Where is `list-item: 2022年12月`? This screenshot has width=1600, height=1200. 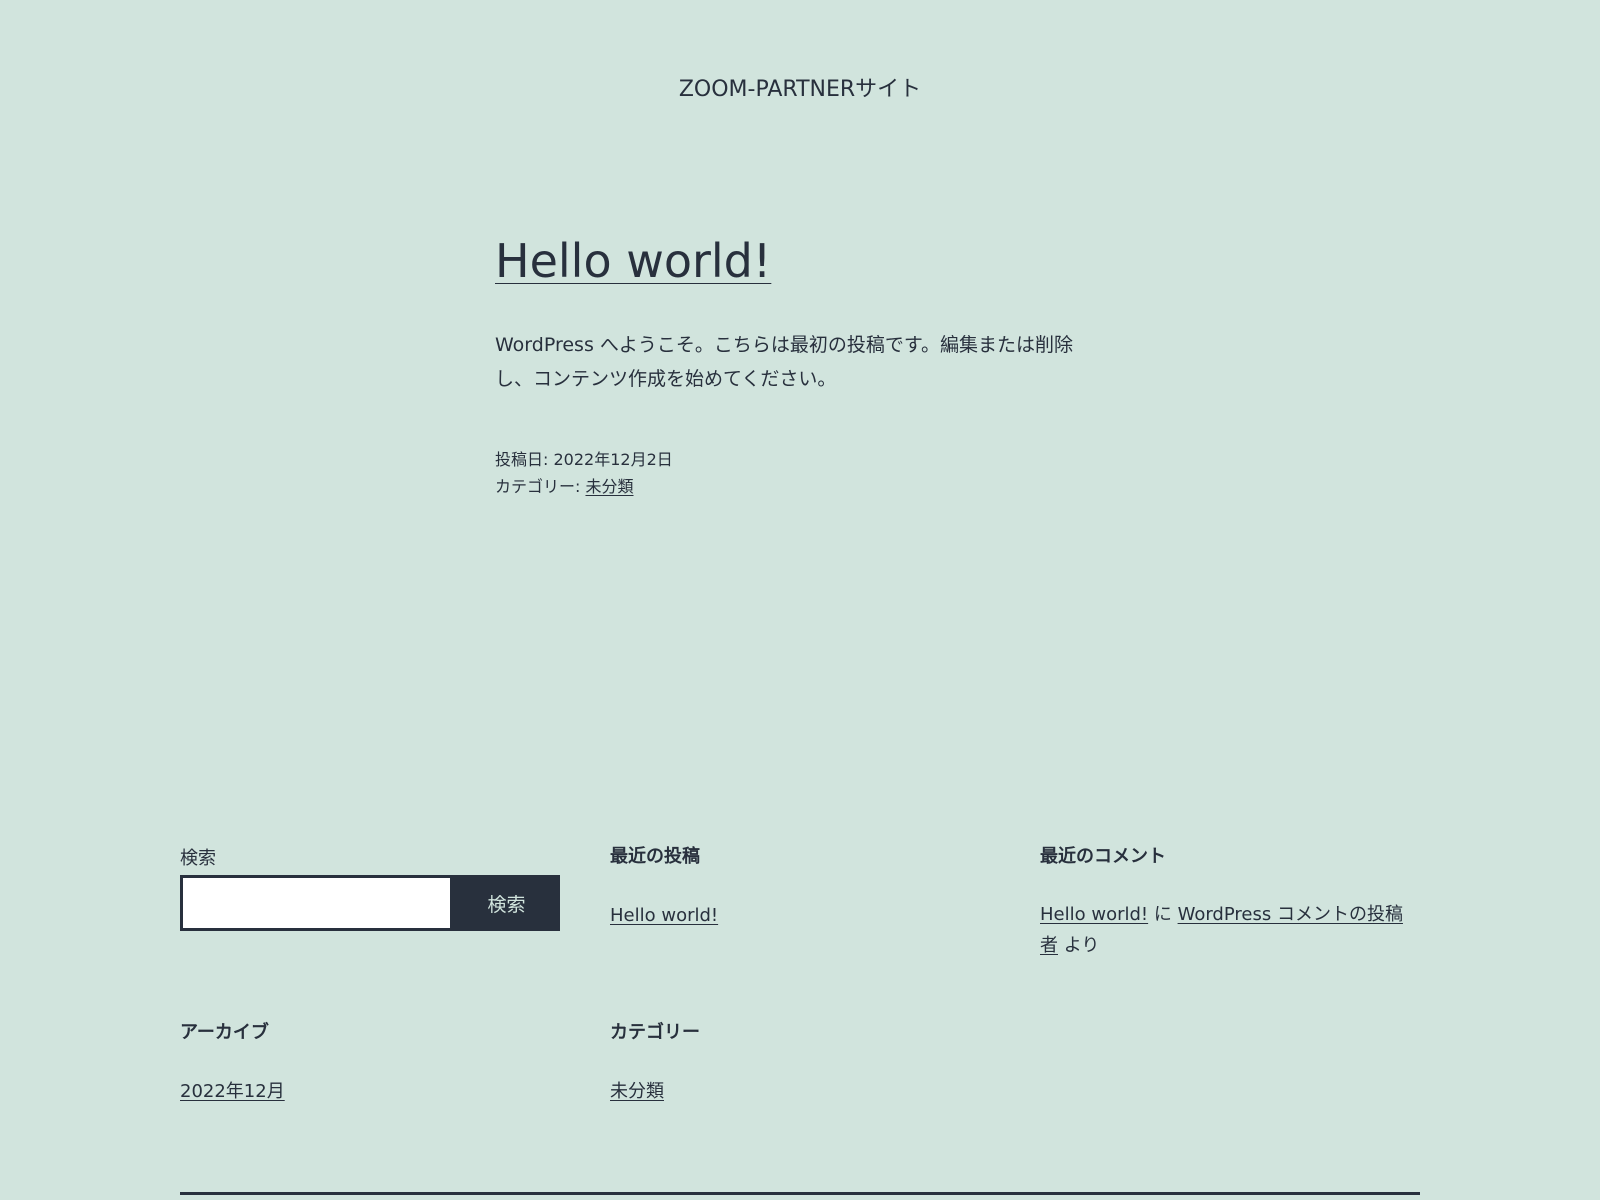
list-item: 2022年12月 is located at coordinates (232, 1092).